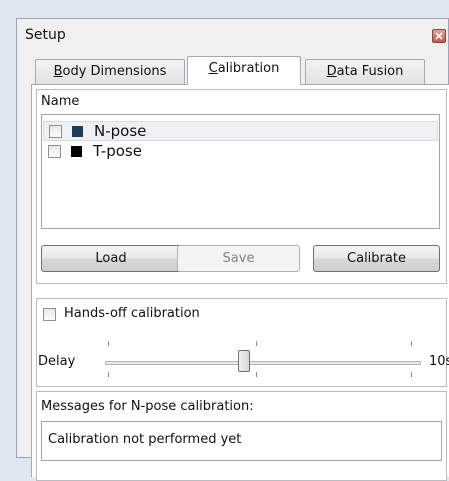 The image size is (449, 481). I want to click on name-label: Name, so click(60, 101).